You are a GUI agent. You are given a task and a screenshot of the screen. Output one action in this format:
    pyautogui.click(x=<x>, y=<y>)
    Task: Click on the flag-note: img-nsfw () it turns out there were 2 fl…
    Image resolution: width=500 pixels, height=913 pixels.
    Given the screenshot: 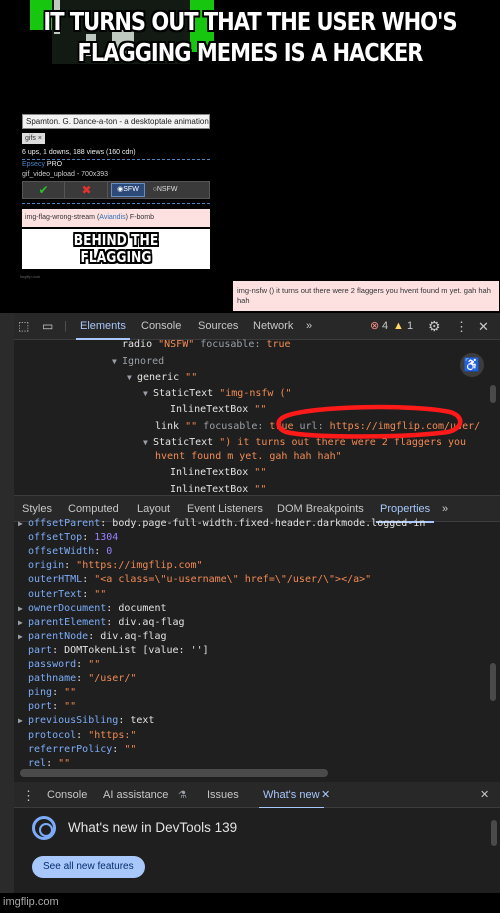 What is the action you would take?
    pyautogui.click(x=366, y=296)
    